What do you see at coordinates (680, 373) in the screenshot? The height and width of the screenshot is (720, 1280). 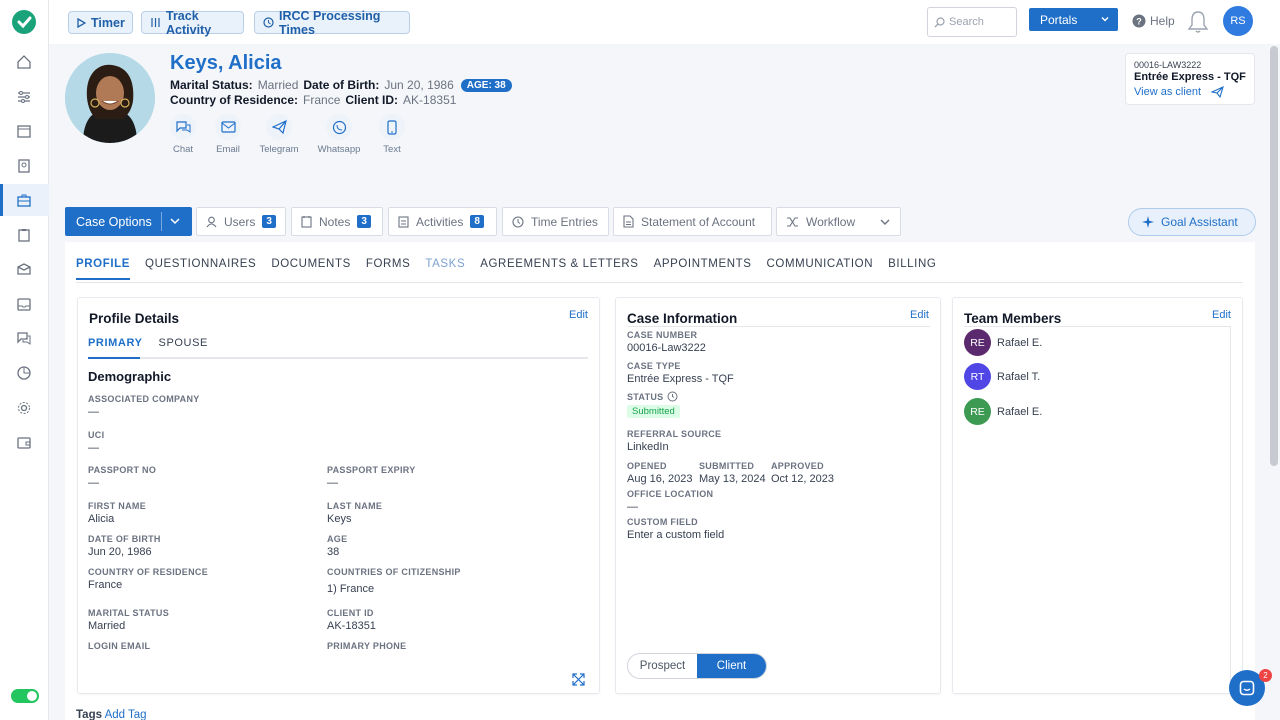 I see `field-case-type: CASE TYPE Entrée Express - TQF` at bounding box center [680, 373].